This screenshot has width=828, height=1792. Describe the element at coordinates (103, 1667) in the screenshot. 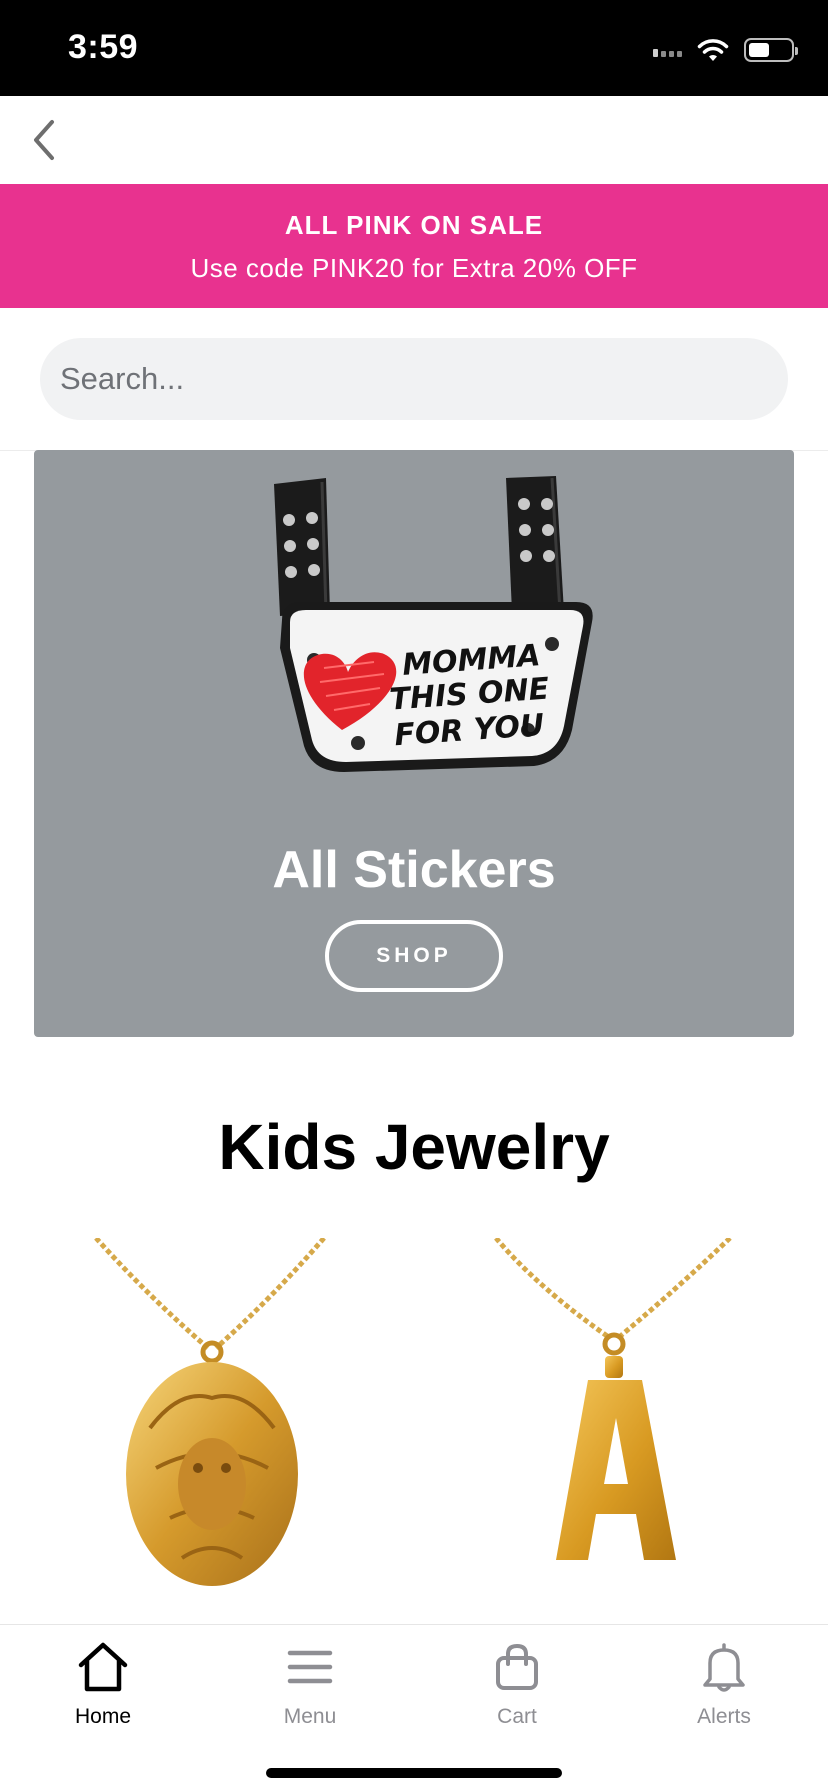

I see `home-icon` at that location.